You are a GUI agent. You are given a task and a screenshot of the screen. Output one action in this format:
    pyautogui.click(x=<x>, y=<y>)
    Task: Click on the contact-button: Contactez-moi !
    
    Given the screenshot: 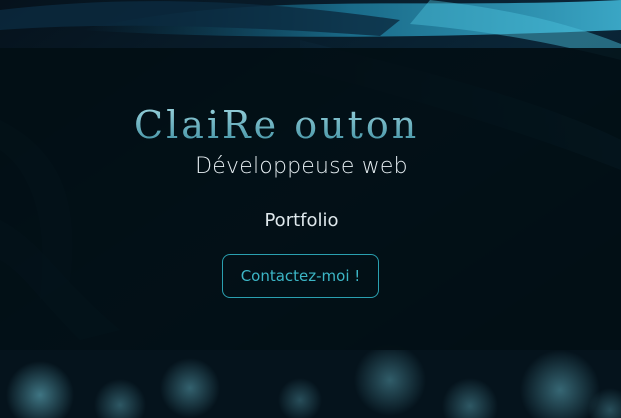 What is the action you would take?
    pyautogui.click(x=300, y=276)
    